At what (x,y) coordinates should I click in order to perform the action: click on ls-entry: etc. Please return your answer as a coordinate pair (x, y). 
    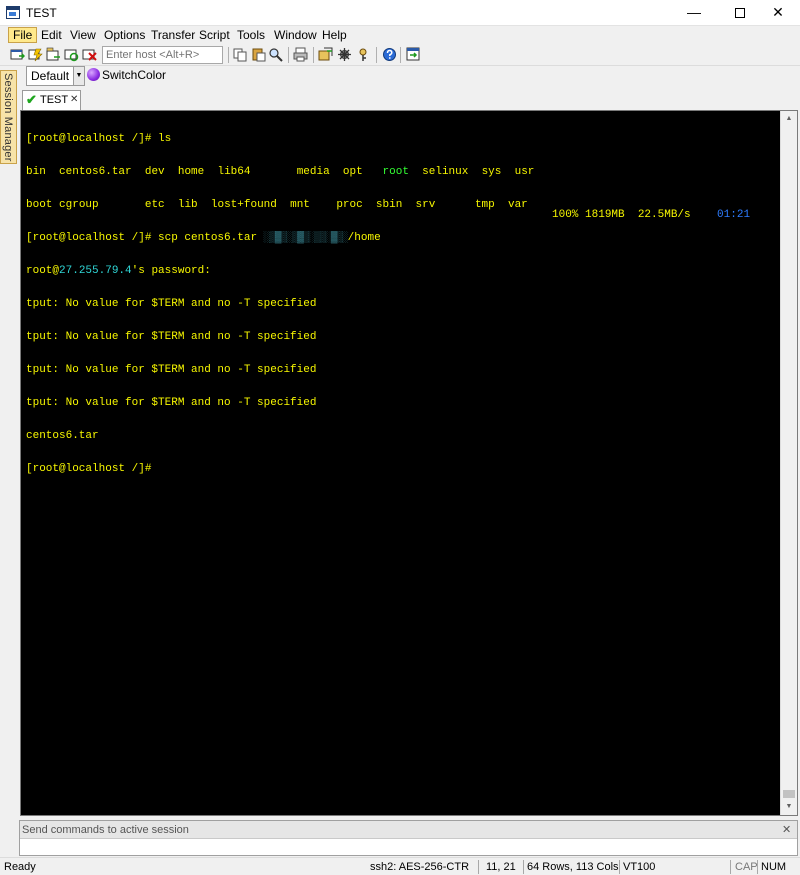
    Looking at the image, I should click on (154, 205).